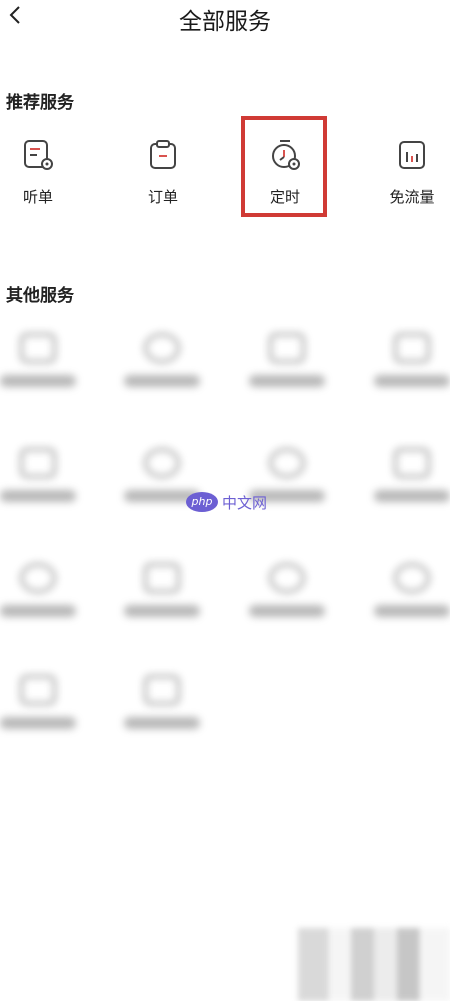 This screenshot has width=450, height=1001. I want to click on clipboard-icon, so click(163, 154).